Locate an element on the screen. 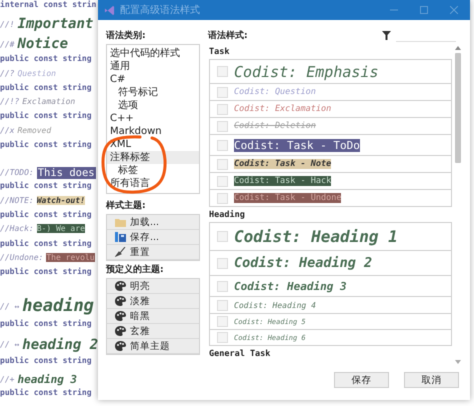 This screenshot has width=474, height=406. comment-text: Notice is located at coordinates (42, 44).